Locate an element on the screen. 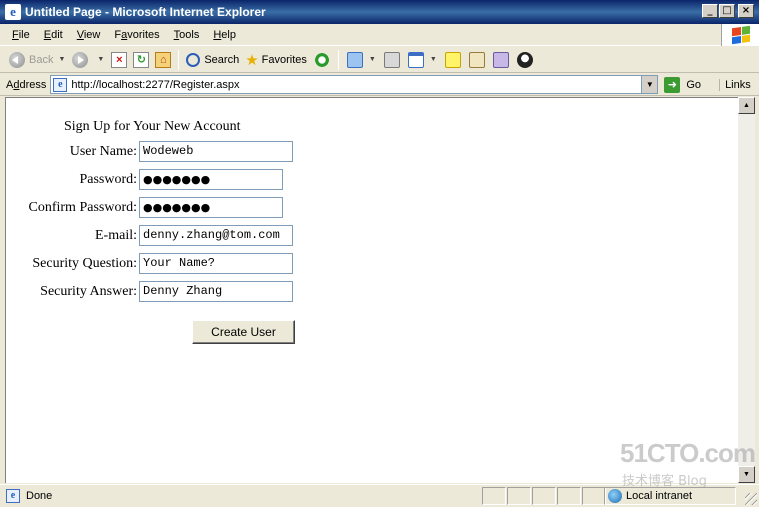 The image size is (759, 507). username-field: Wodeweb is located at coordinates (216, 151).